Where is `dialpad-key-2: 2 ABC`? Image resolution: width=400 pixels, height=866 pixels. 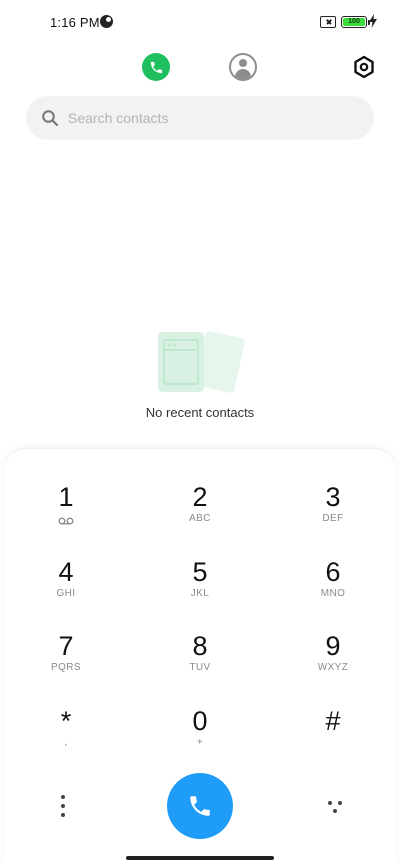 dialpad-key-2: 2 ABC is located at coordinates (200, 512).